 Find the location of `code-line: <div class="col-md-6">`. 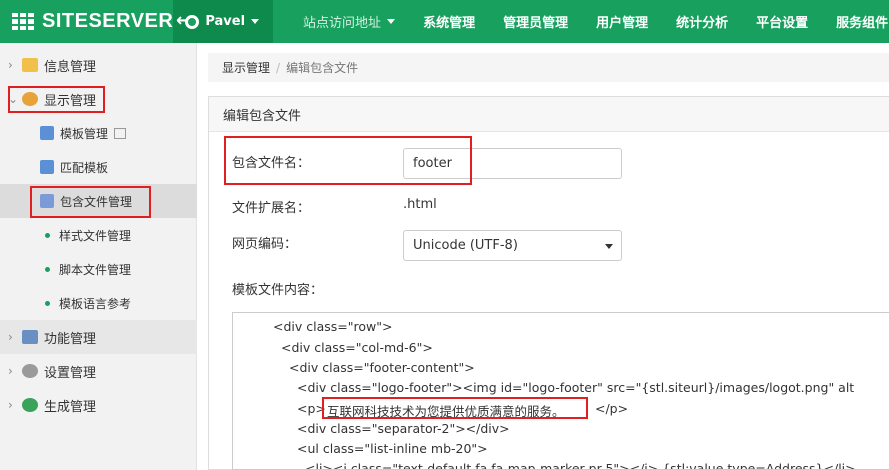

code-line: <div class="col-md-6"> is located at coordinates (357, 347).